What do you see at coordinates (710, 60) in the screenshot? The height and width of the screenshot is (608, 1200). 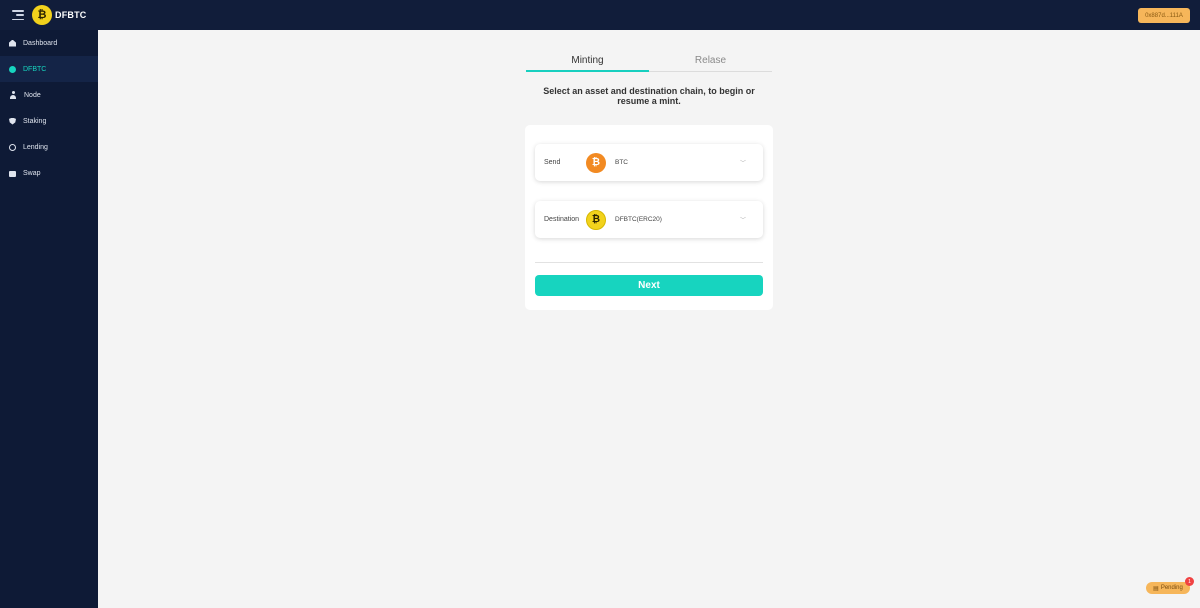 I see `tab-relase: Relase` at bounding box center [710, 60].